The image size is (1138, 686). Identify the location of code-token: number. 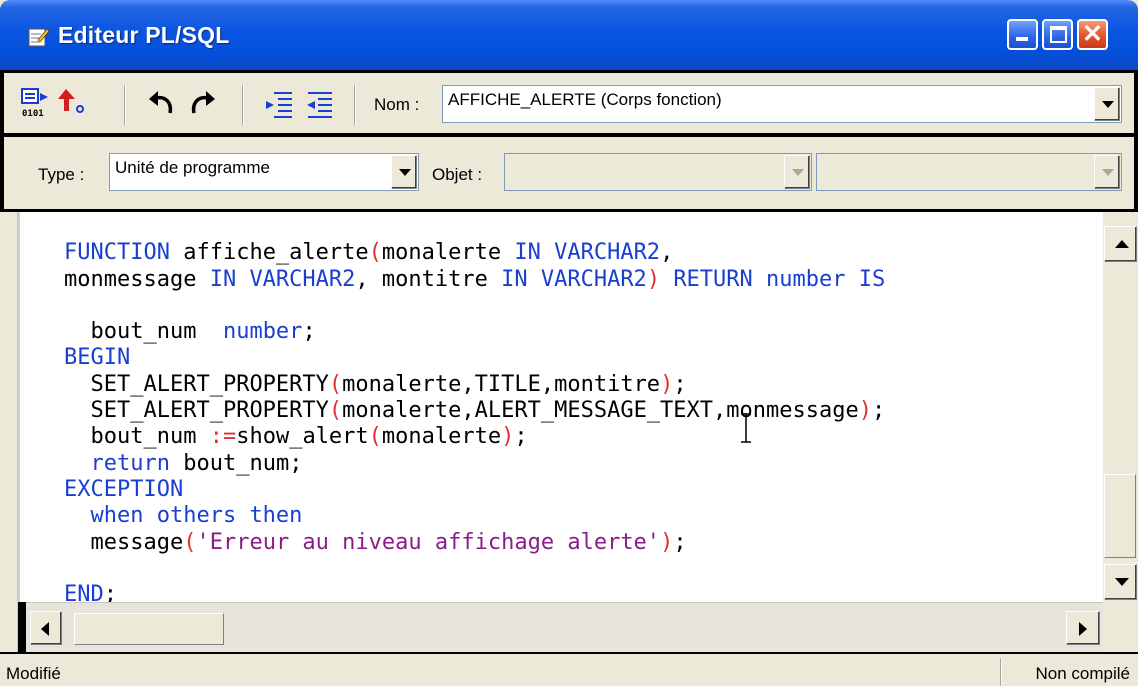
(262, 332).